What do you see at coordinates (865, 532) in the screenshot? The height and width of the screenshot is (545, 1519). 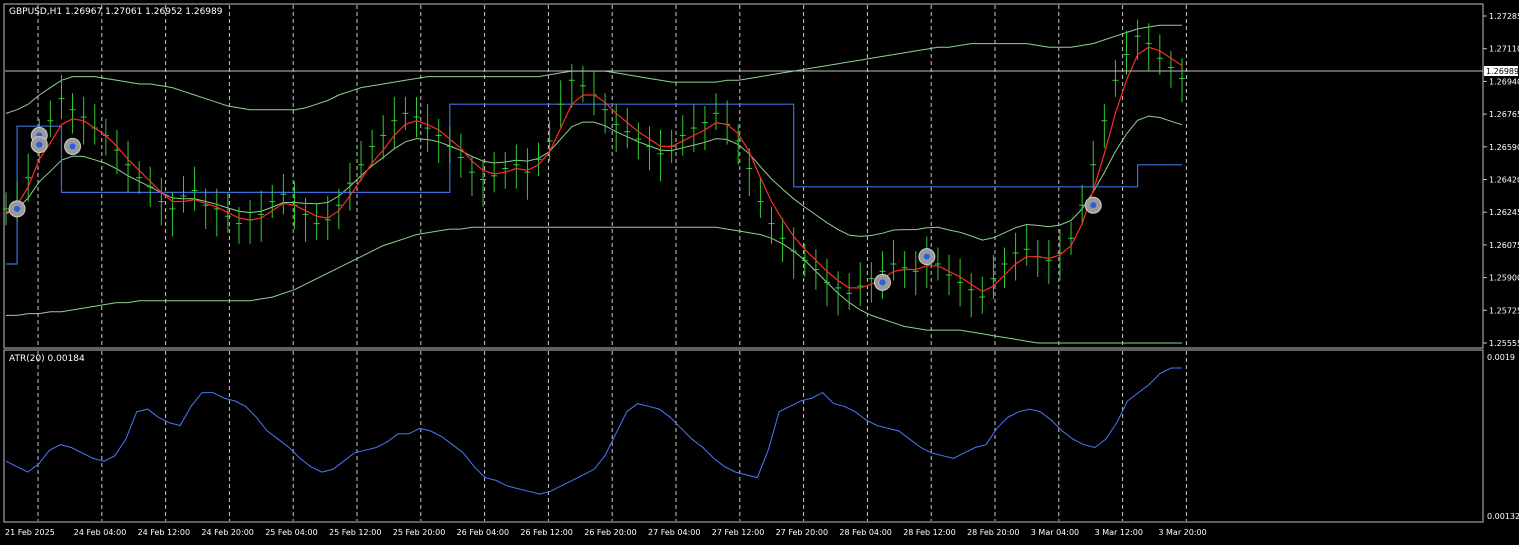 I see `time-tick-label: 28 Feb 04:00` at bounding box center [865, 532].